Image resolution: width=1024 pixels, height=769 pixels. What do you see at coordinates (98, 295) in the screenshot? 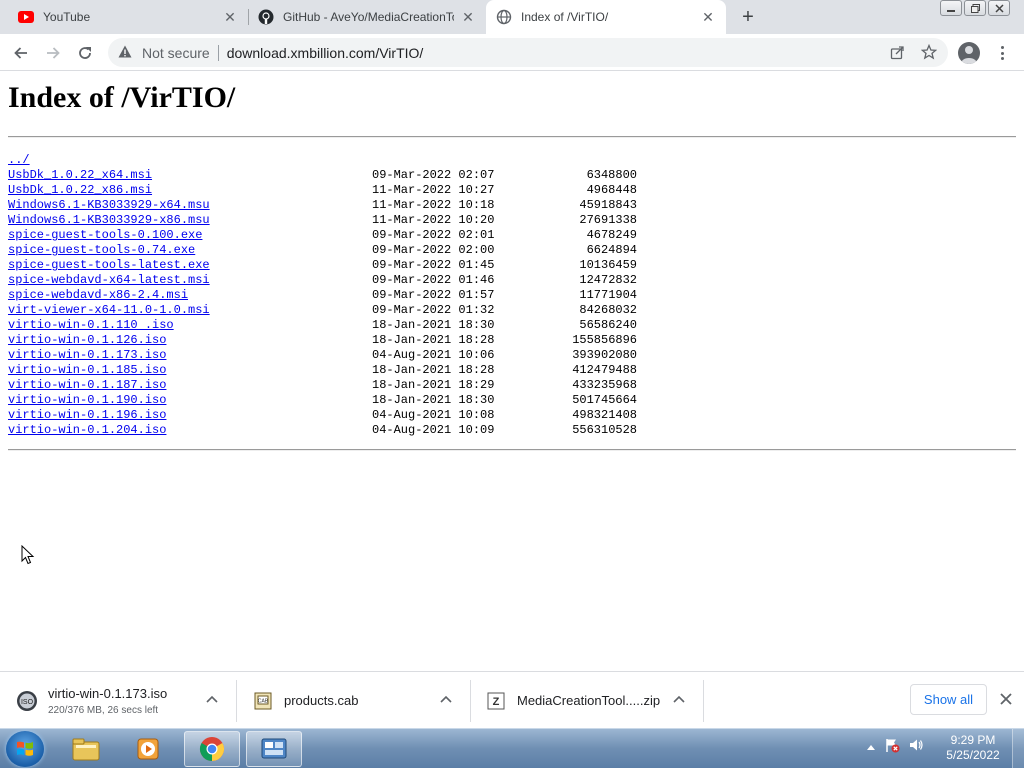
I see `file-link: spice-webdavd-x86-2.4.msi` at bounding box center [98, 295].